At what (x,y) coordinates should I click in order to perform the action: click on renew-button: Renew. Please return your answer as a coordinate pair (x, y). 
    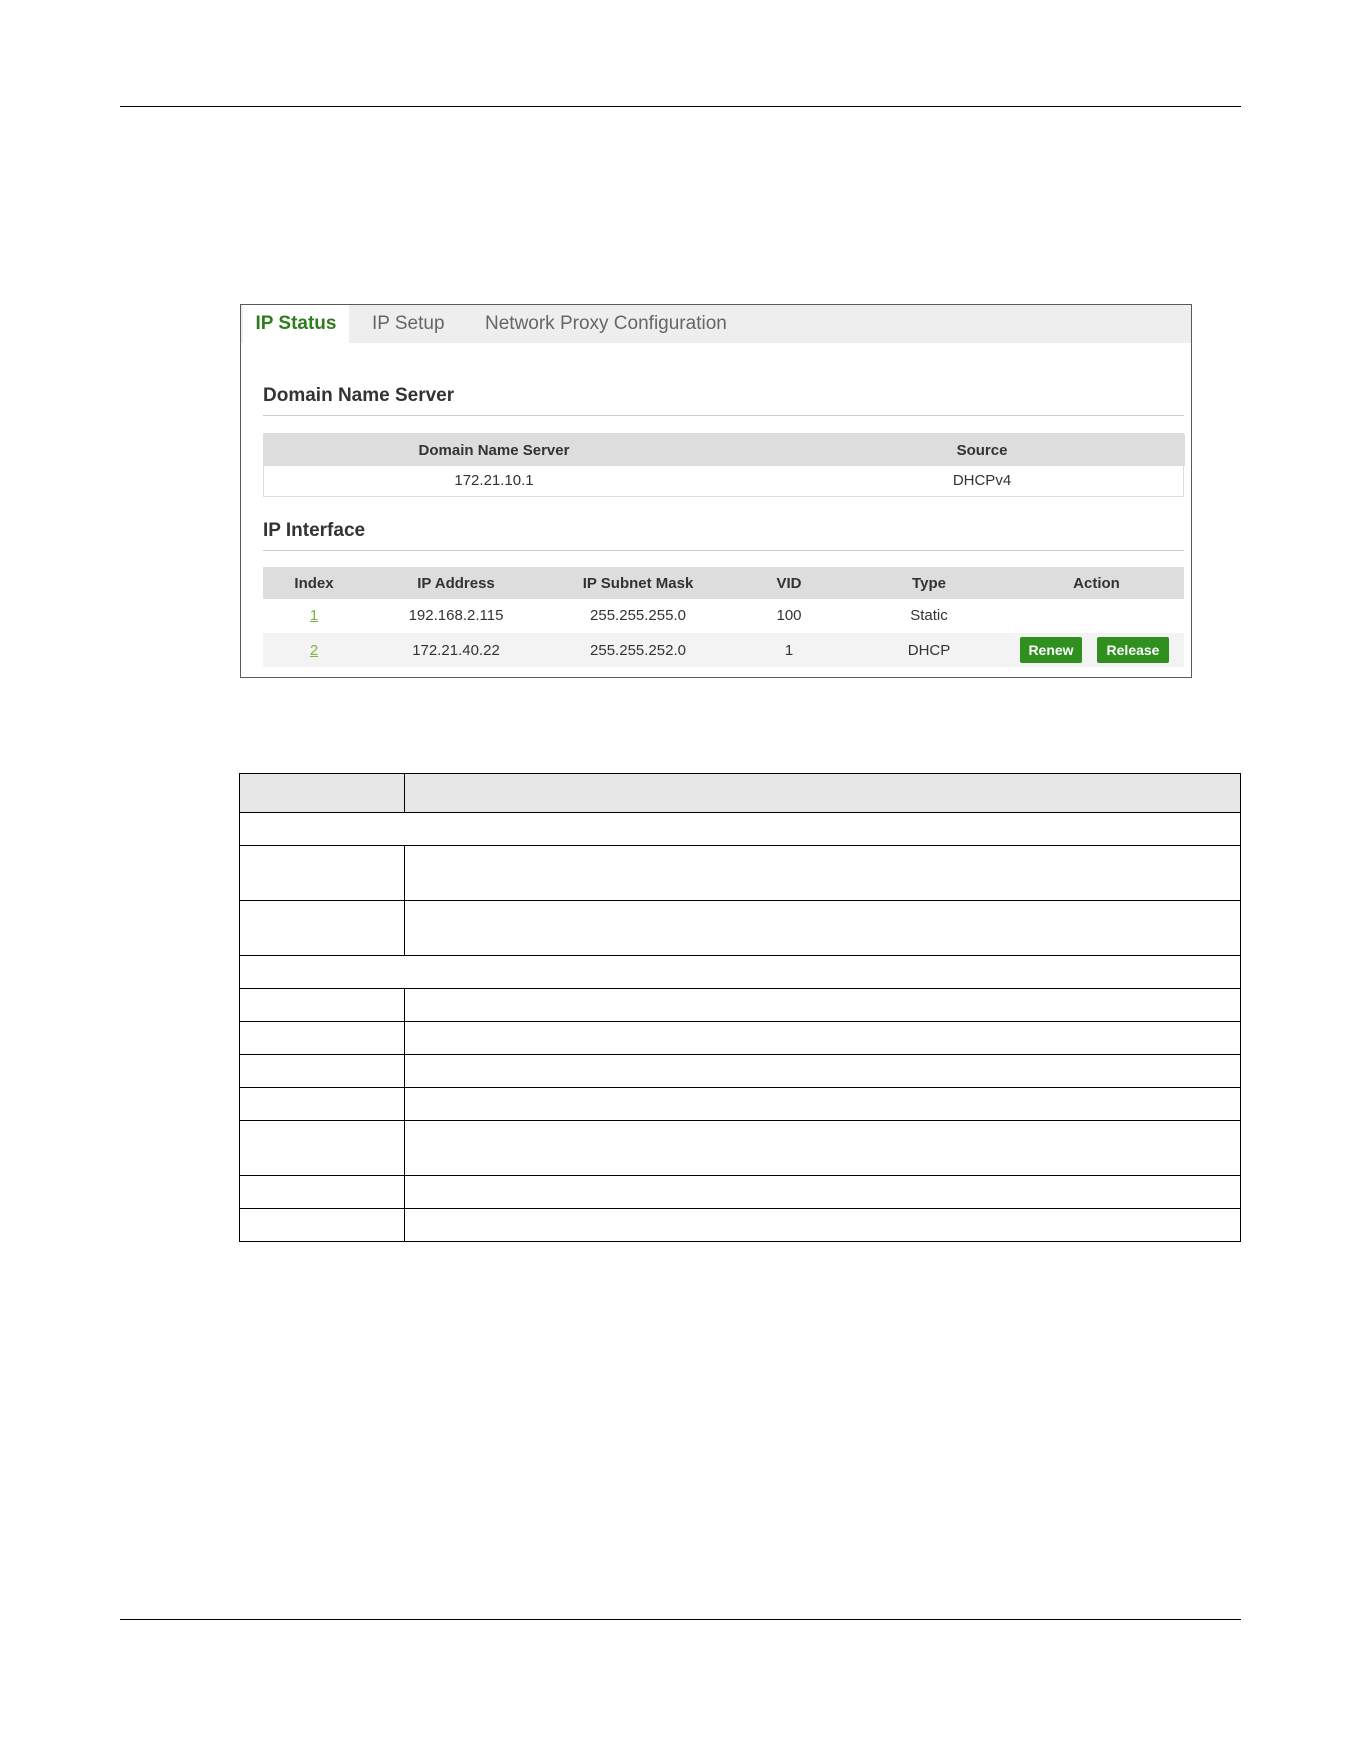
    Looking at the image, I should click on (1051, 650).